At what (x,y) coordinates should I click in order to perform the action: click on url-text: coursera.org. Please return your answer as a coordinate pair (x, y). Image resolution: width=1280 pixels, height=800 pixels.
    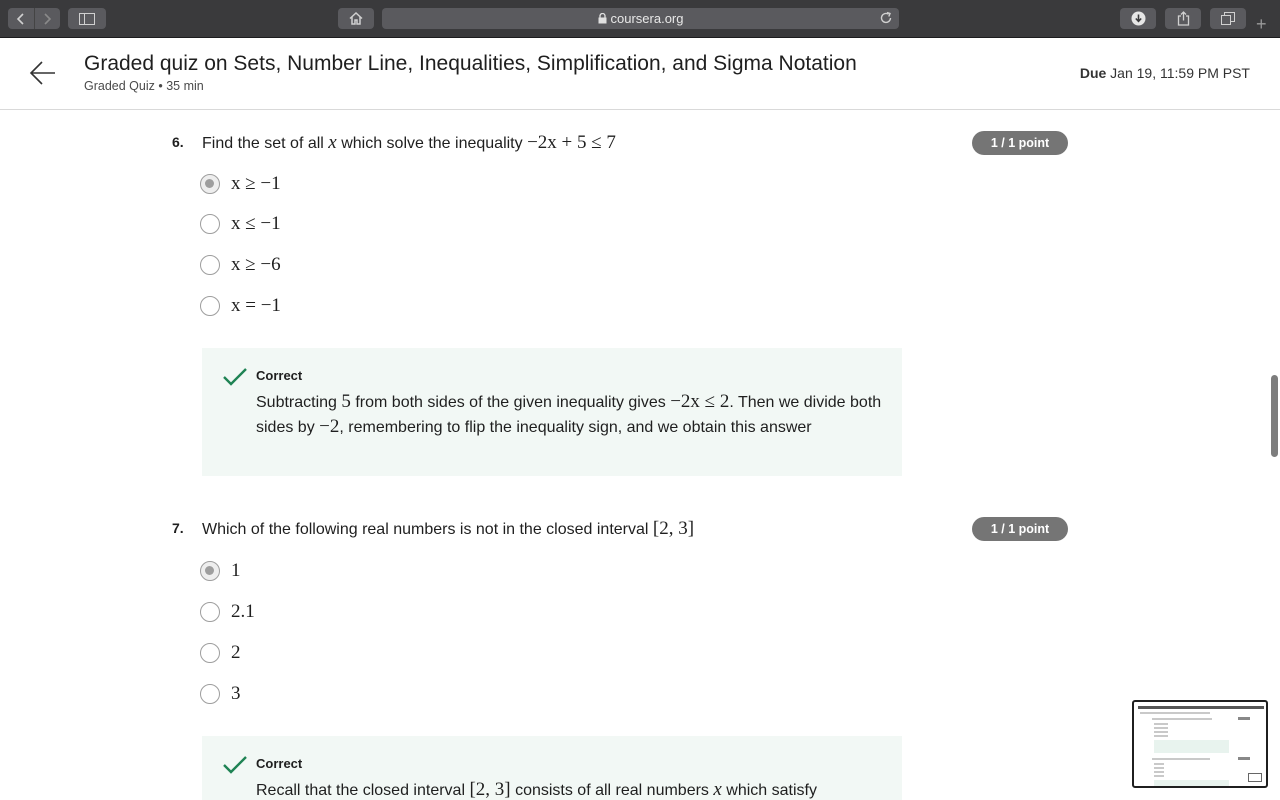
    Looking at the image, I should click on (647, 18).